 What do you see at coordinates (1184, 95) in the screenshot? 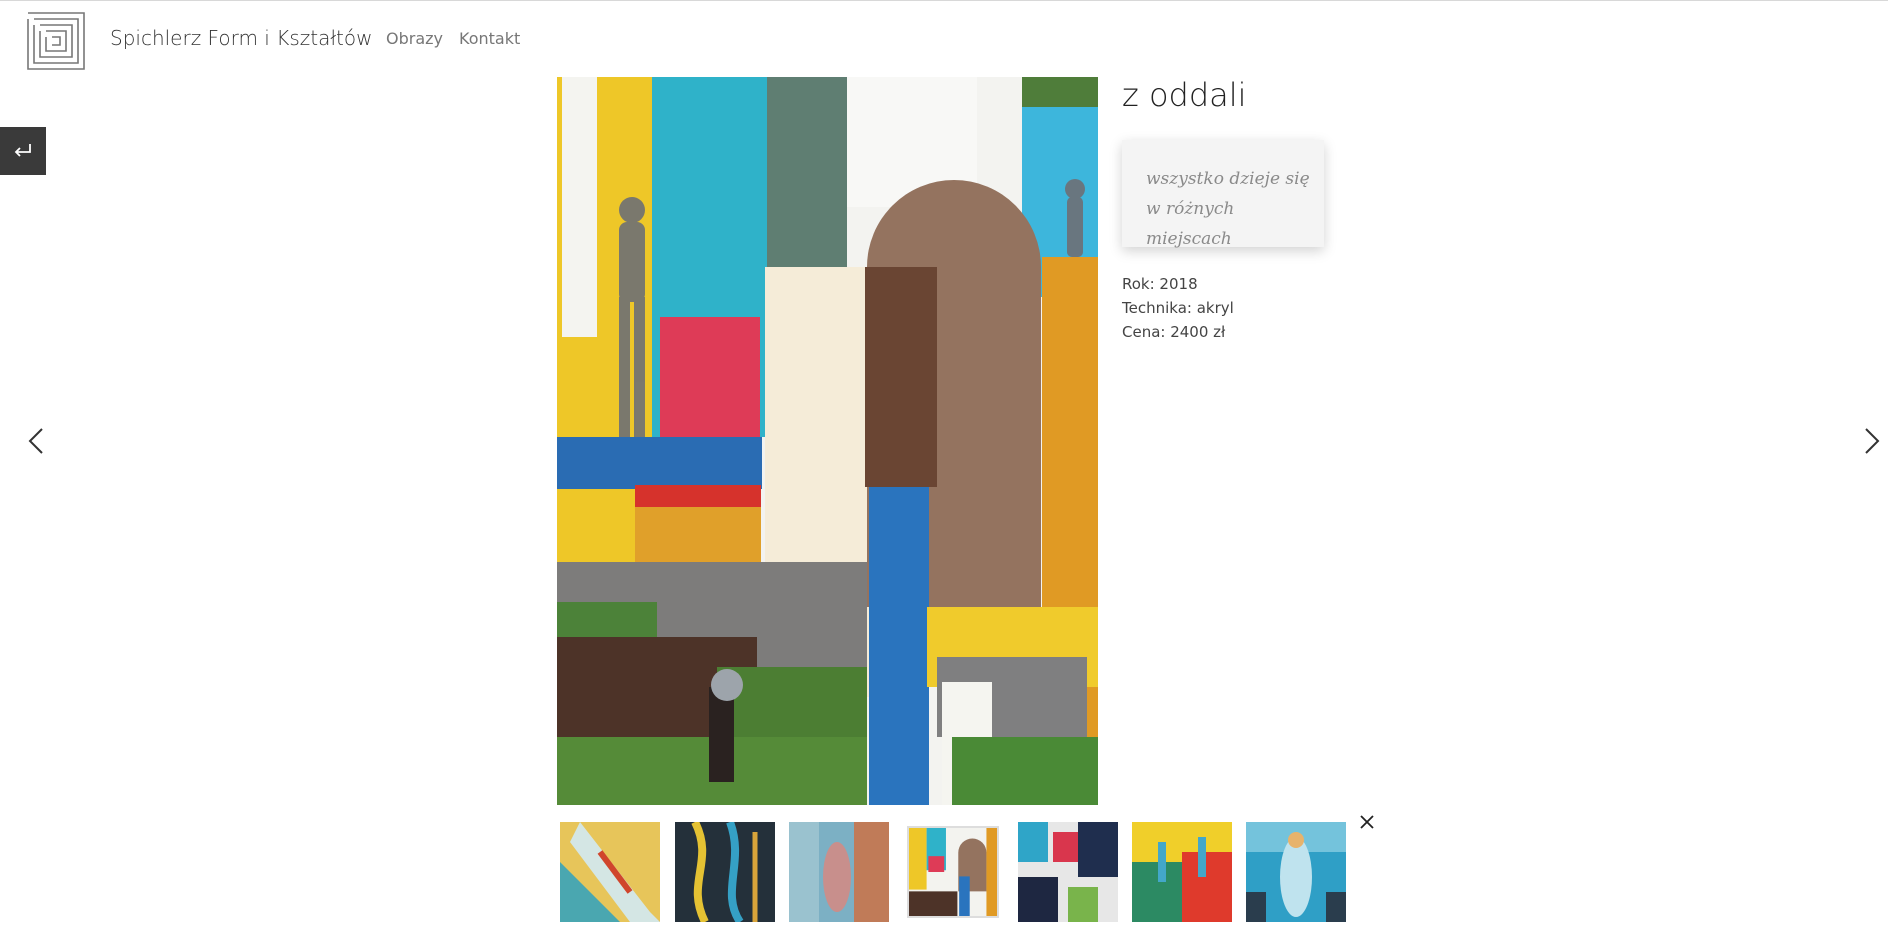
I see `artwork-title: z oddali` at bounding box center [1184, 95].